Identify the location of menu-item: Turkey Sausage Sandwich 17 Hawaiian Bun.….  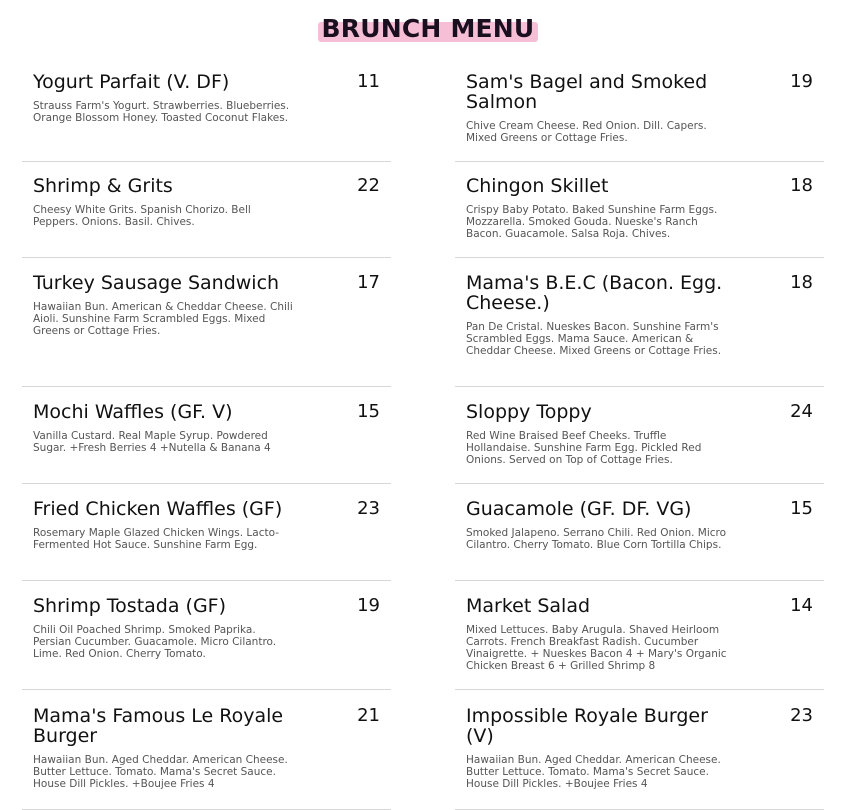
(206, 322).